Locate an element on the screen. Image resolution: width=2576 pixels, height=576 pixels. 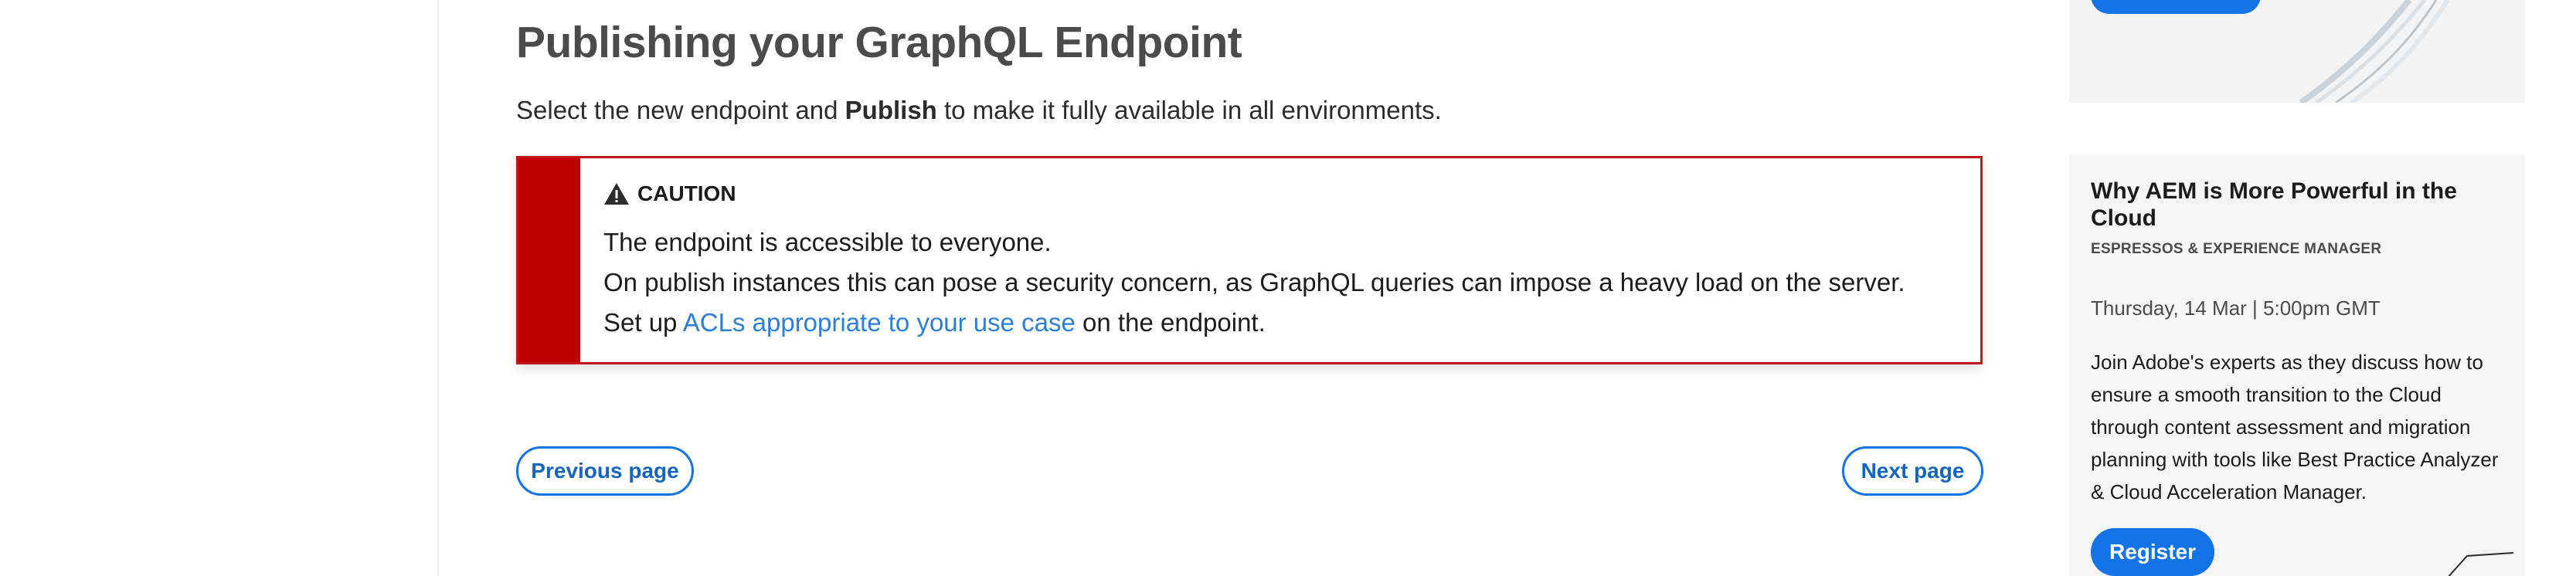
sidebar-promo-card is located at coordinates (2297, 51).